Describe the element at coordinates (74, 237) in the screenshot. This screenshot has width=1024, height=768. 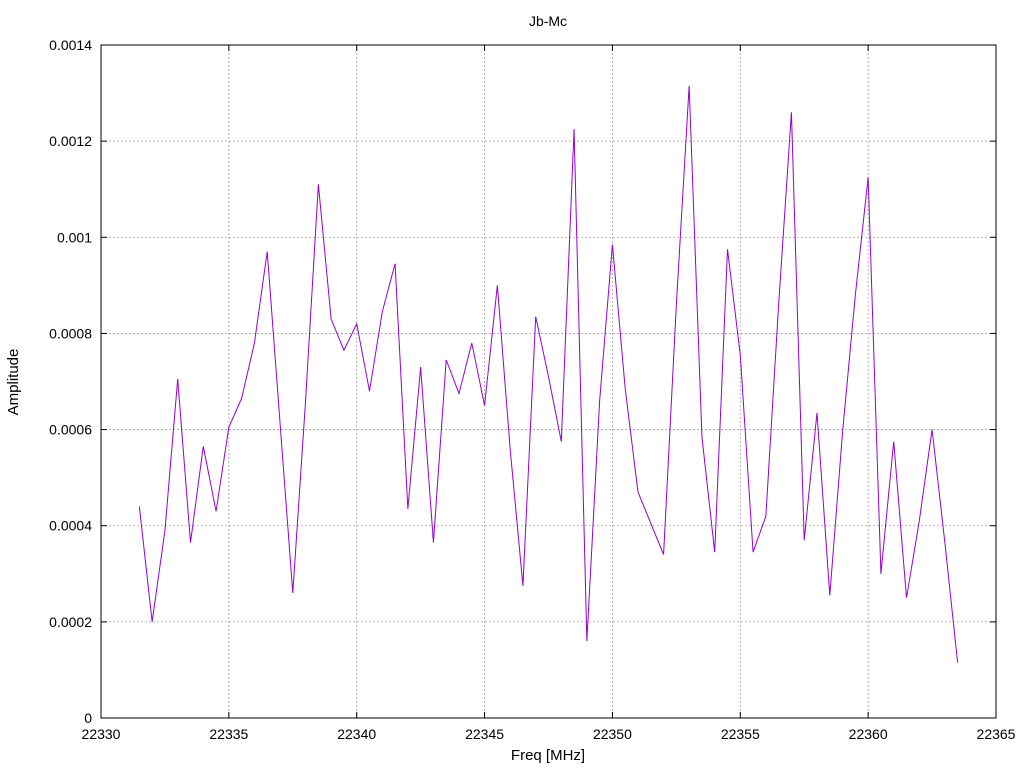
I see `y-tick-label: 0.001` at that location.